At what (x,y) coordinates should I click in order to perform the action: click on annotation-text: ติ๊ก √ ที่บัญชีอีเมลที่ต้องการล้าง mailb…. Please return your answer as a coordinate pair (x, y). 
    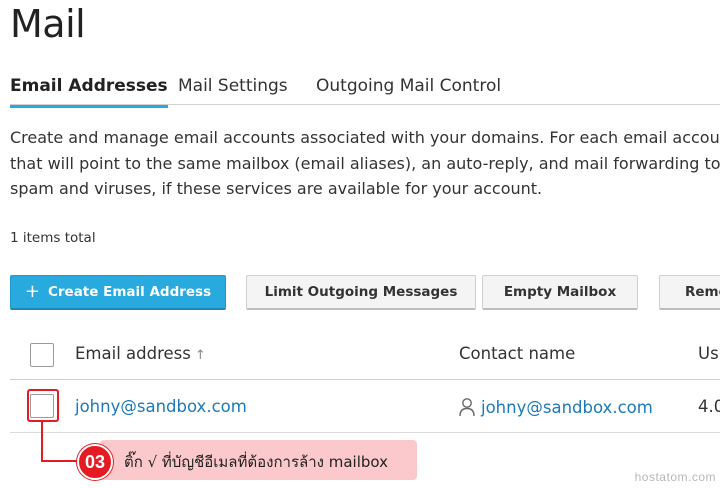
    Looking at the image, I should click on (256, 462).